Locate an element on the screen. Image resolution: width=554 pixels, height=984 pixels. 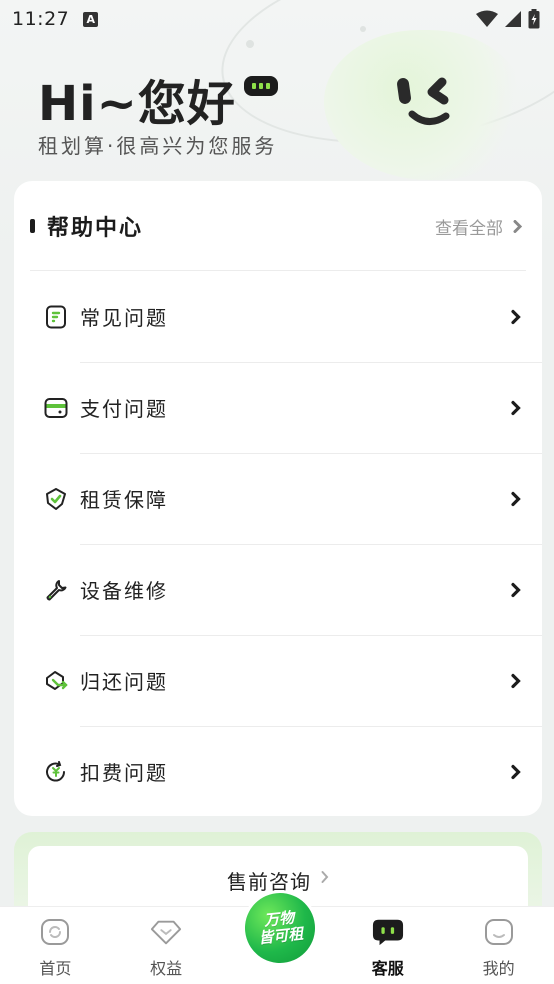
help-item-repair: 设备维修 is located at coordinates (278, 589).